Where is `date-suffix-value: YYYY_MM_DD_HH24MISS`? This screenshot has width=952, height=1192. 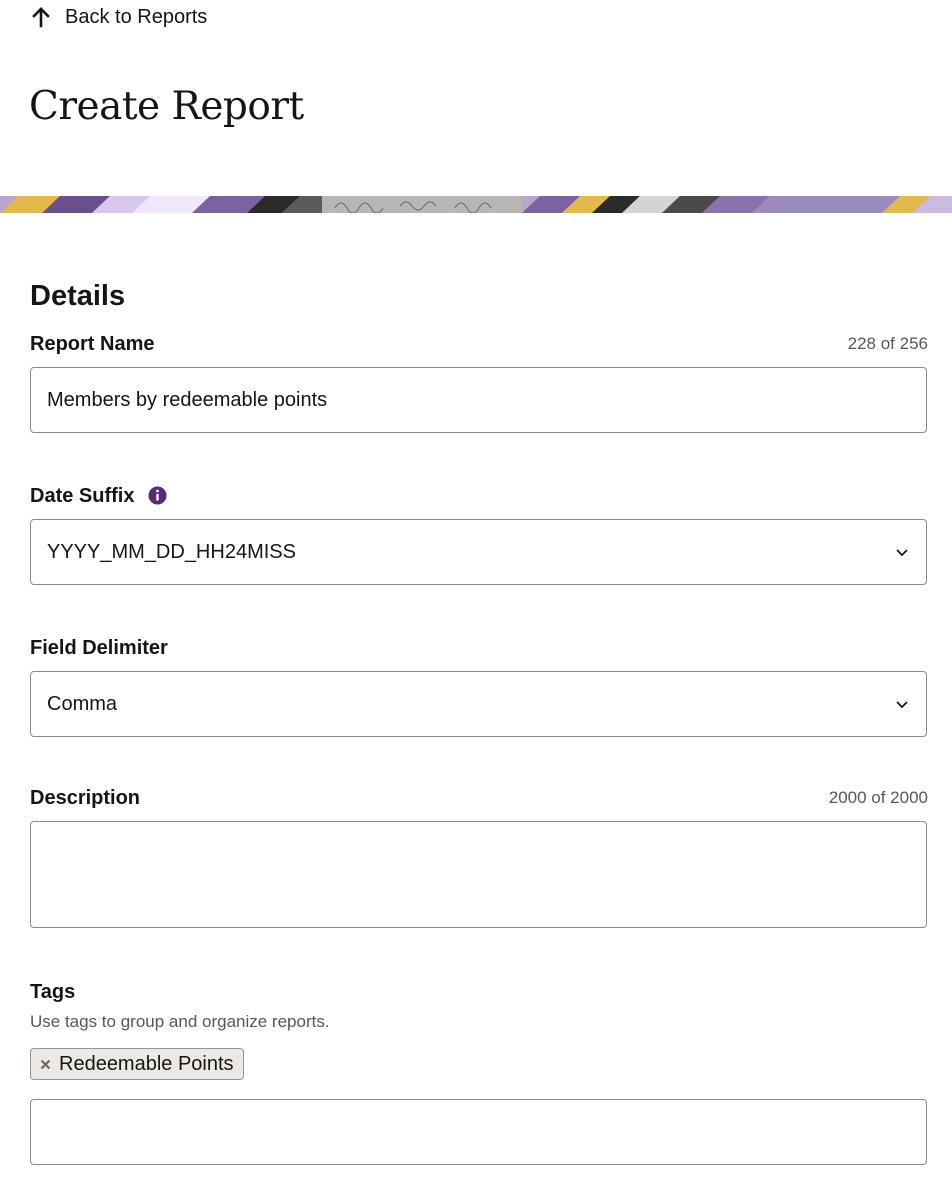 date-suffix-value: YYYY_MM_DD_HH24MISS is located at coordinates (171, 551).